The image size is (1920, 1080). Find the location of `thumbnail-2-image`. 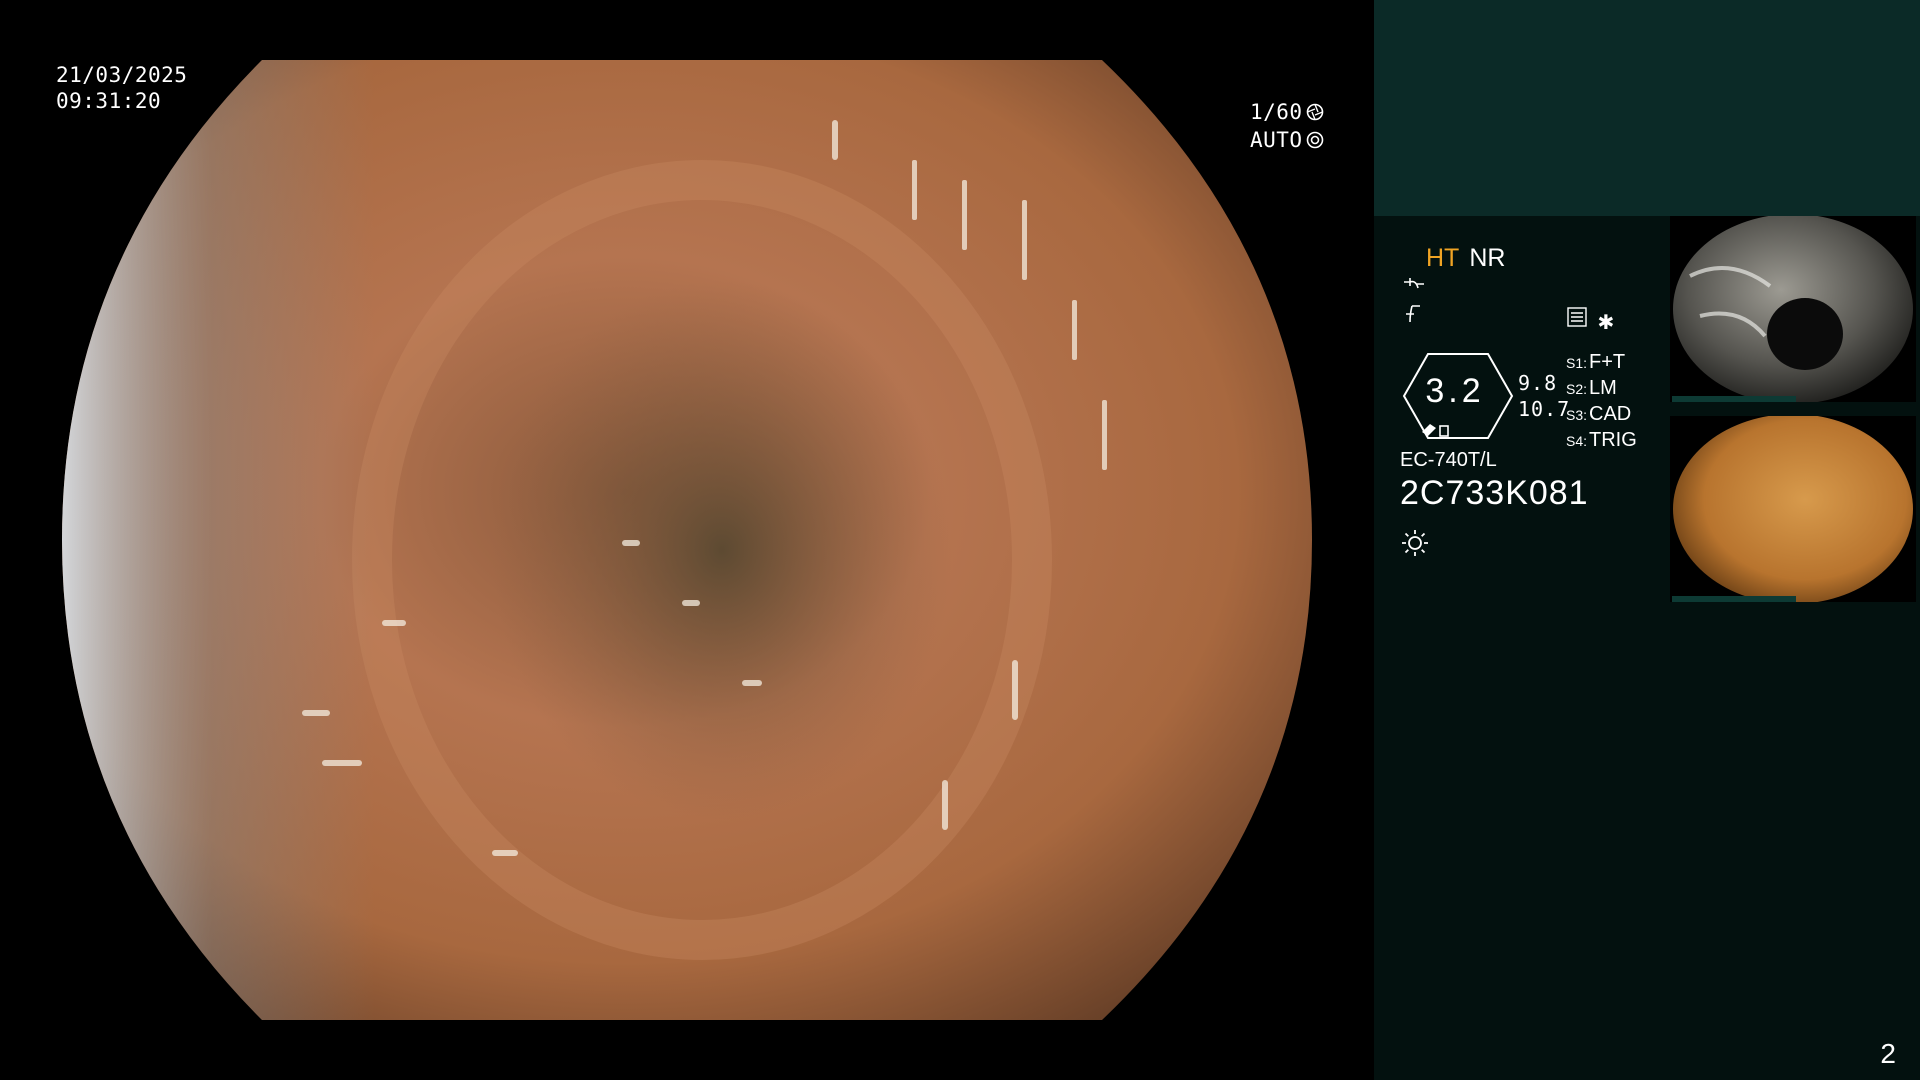

thumbnail-2-image is located at coordinates (1793, 509).